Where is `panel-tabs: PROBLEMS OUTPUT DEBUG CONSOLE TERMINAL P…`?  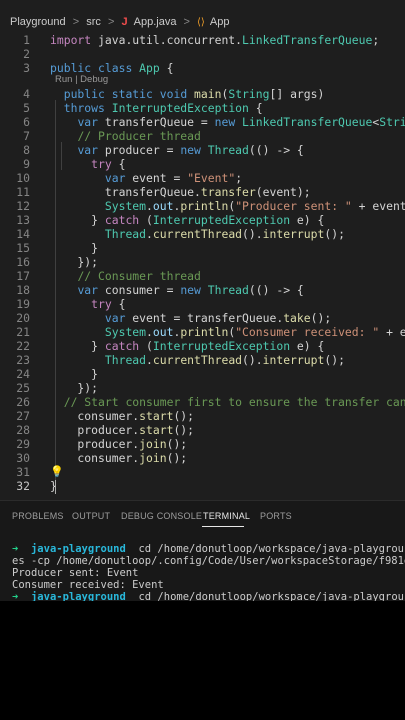 panel-tabs: PROBLEMS OUTPUT DEBUG CONSOLE TERMINAL P… is located at coordinates (202, 516).